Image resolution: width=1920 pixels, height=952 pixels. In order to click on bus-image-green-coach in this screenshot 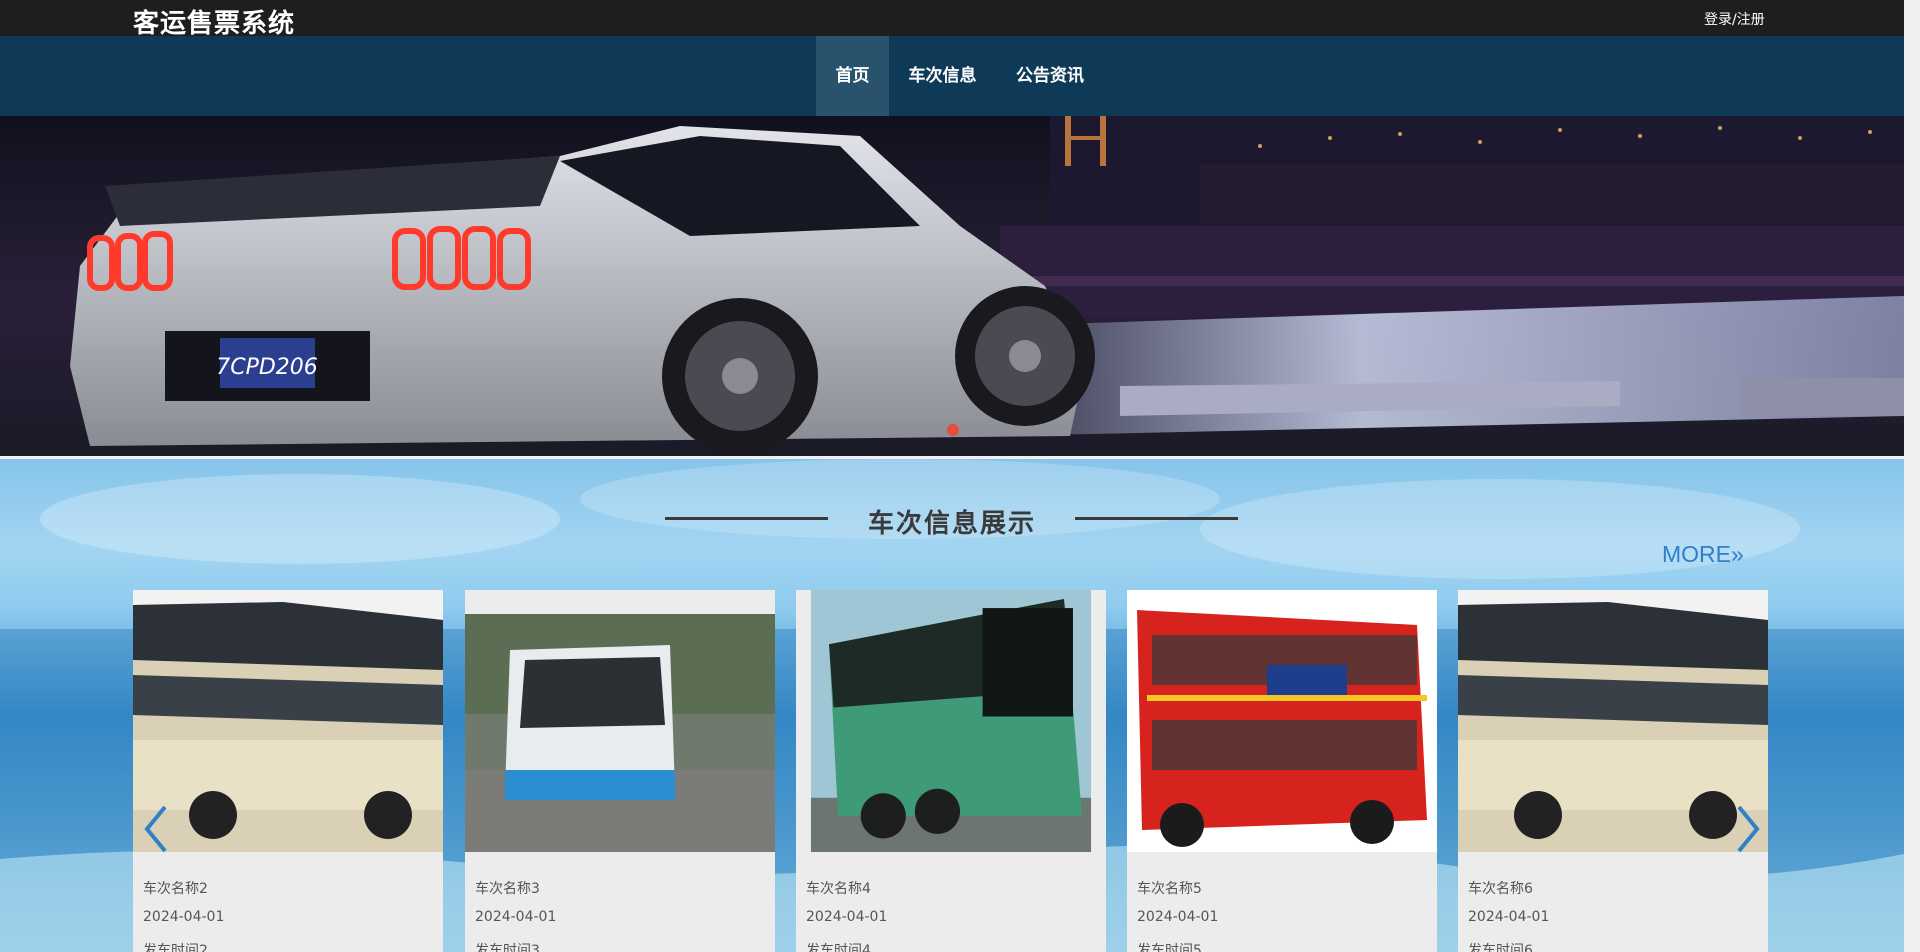, I will do `click(951, 721)`.